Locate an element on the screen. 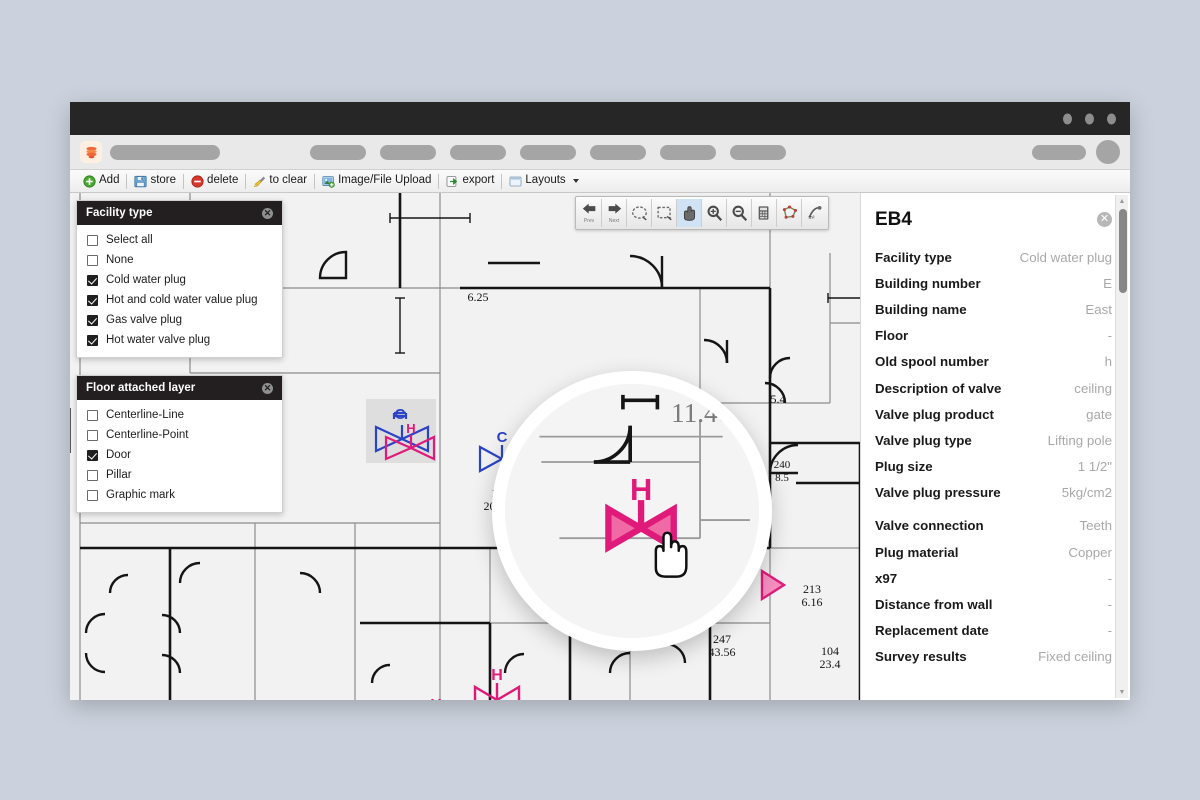  window-controls is located at coordinates (1089, 118).